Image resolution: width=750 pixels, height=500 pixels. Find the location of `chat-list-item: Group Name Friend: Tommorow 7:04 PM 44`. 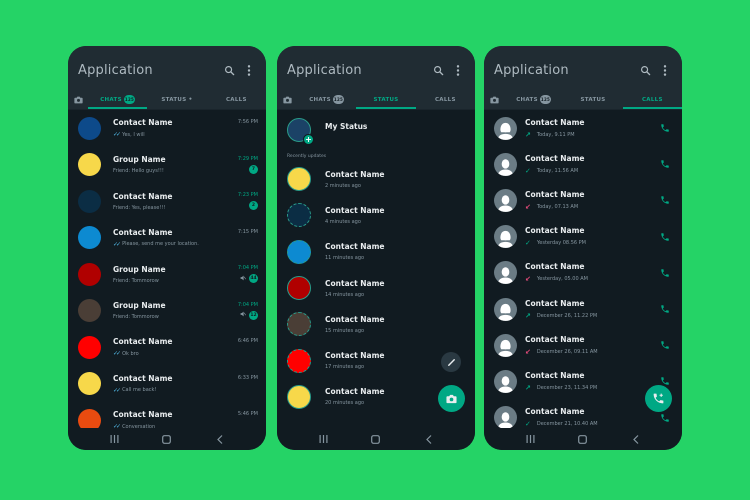

chat-list-item: Group Name Friend: Tommorow 7:04 PM 44 is located at coordinates (167, 274).